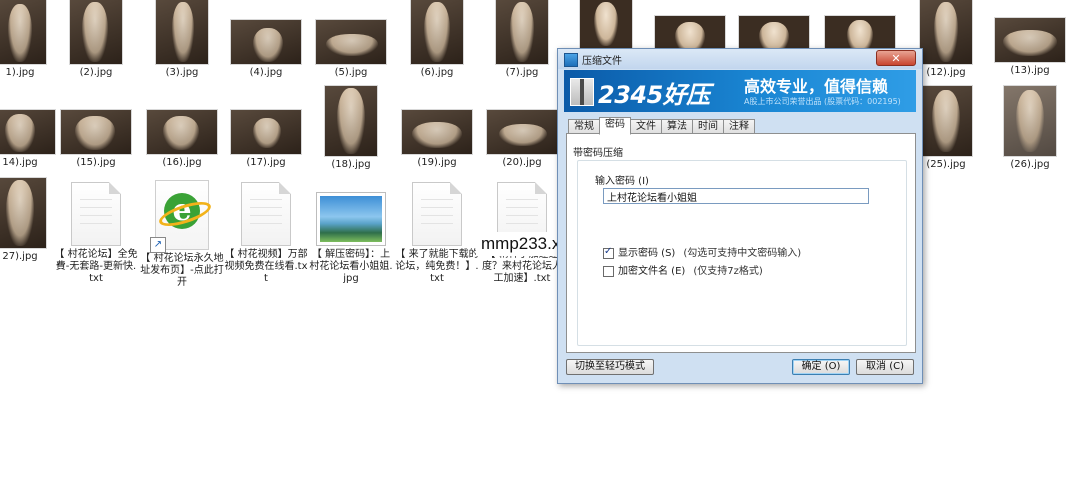 This screenshot has width=1080, height=485. I want to click on encrypt-names-checkbox, so click(608, 271).